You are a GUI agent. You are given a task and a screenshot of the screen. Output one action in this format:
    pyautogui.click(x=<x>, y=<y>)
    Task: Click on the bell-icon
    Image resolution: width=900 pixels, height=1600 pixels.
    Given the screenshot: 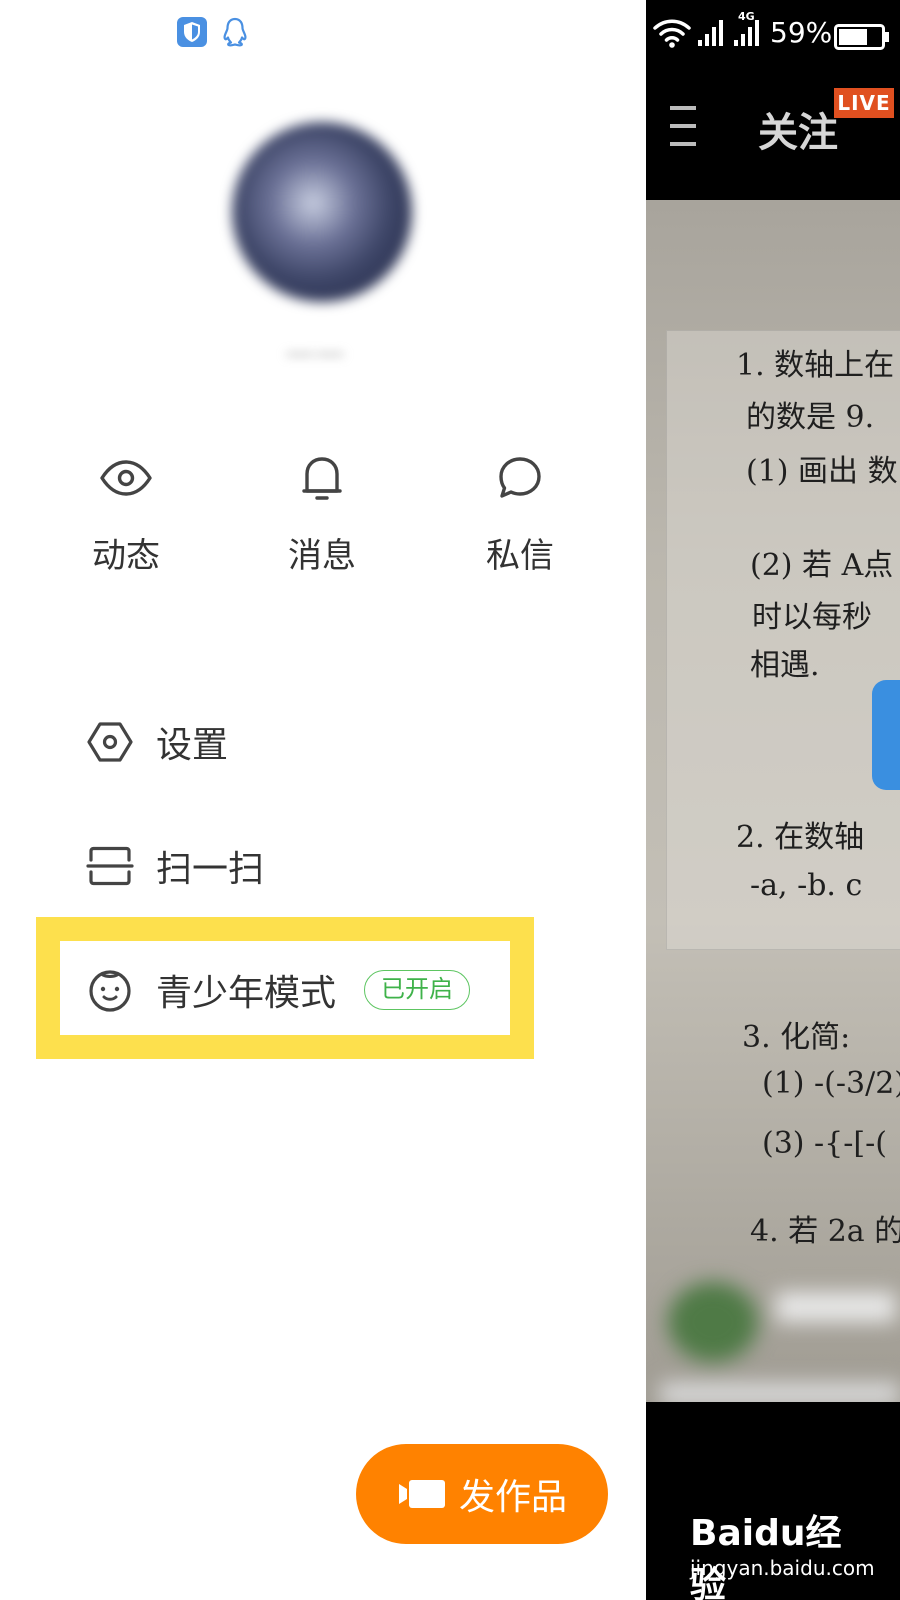 What is the action you would take?
    pyautogui.click(x=322, y=478)
    